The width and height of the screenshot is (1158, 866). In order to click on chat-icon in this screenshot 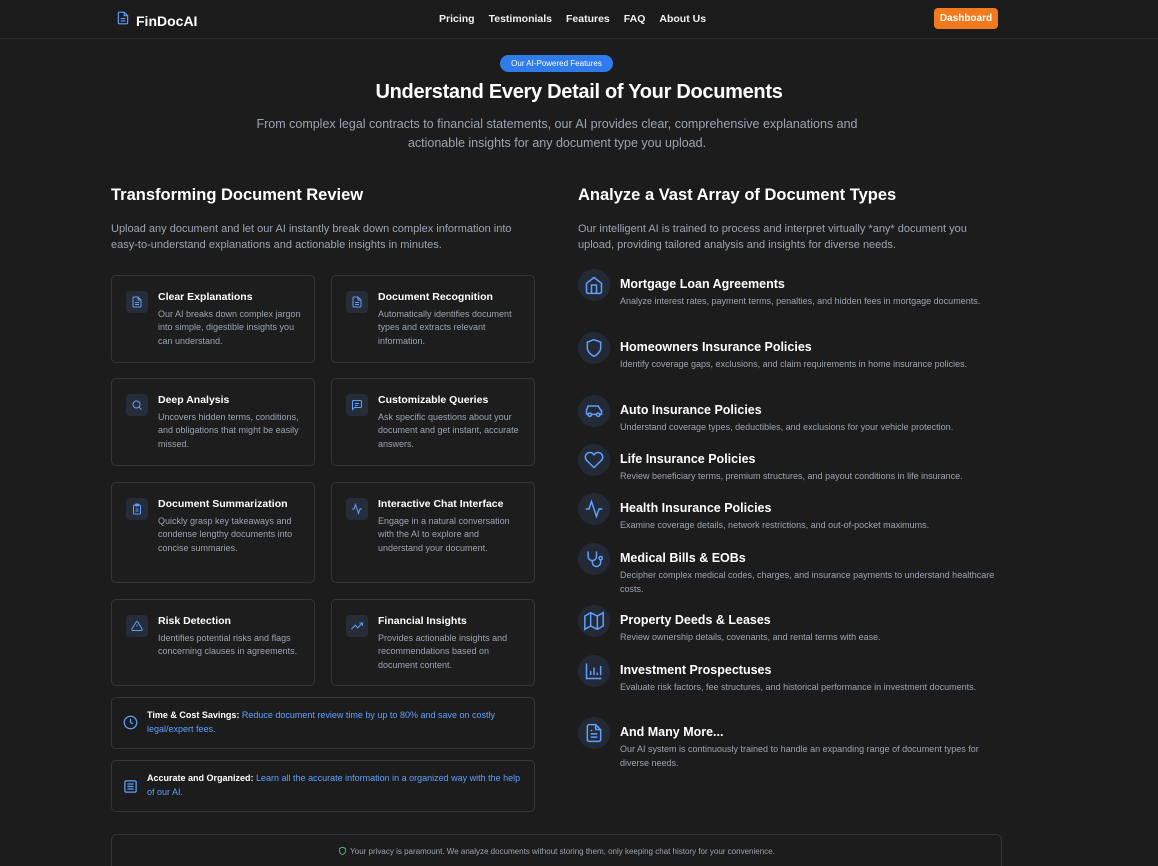, I will do `click(357, 405)`.